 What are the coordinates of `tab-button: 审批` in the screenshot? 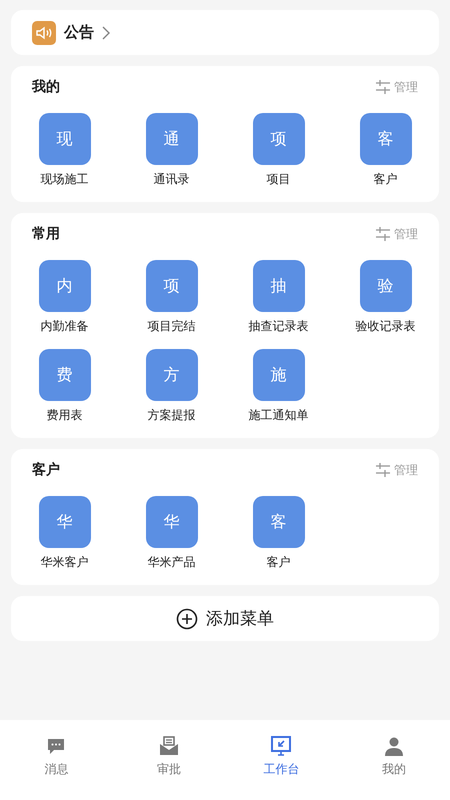 It's located at (168, 756).